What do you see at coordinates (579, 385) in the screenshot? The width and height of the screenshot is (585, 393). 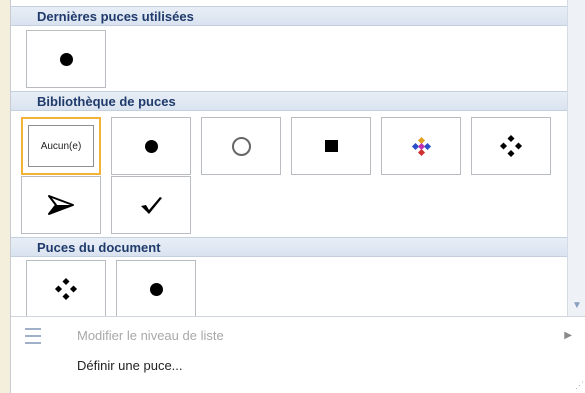 I see `resize-grip-icon: ⋰` at bounding box center [579, 385].